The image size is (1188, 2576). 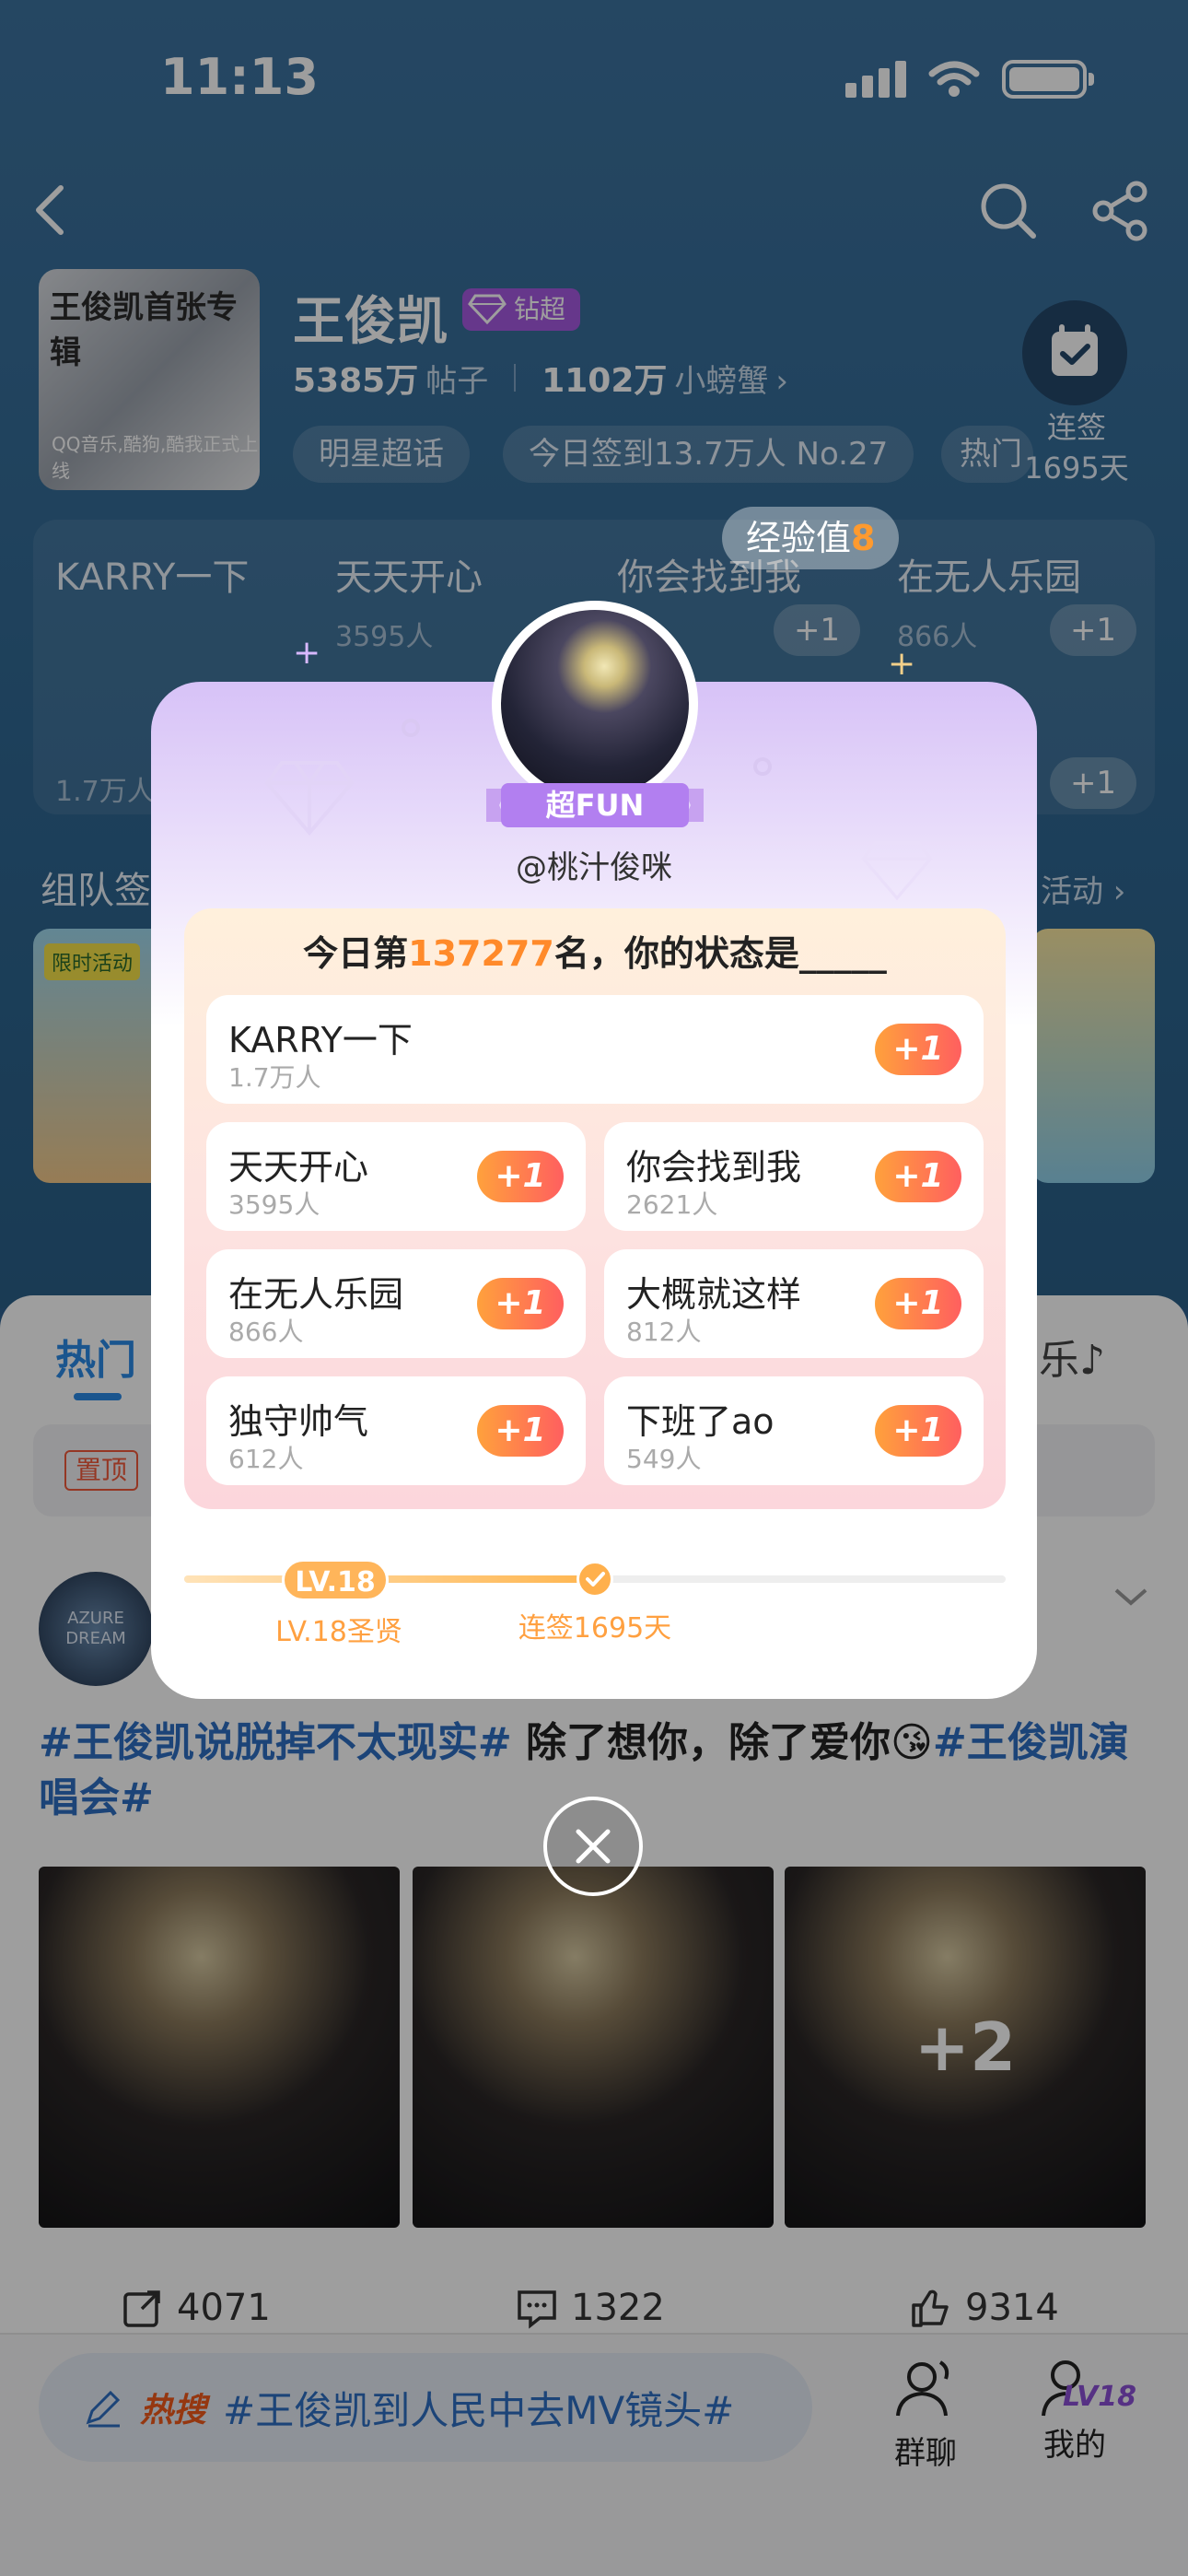 I want to click on rank-title: 今日第137277名，你的状态是_____, so click(x=595, y=950).